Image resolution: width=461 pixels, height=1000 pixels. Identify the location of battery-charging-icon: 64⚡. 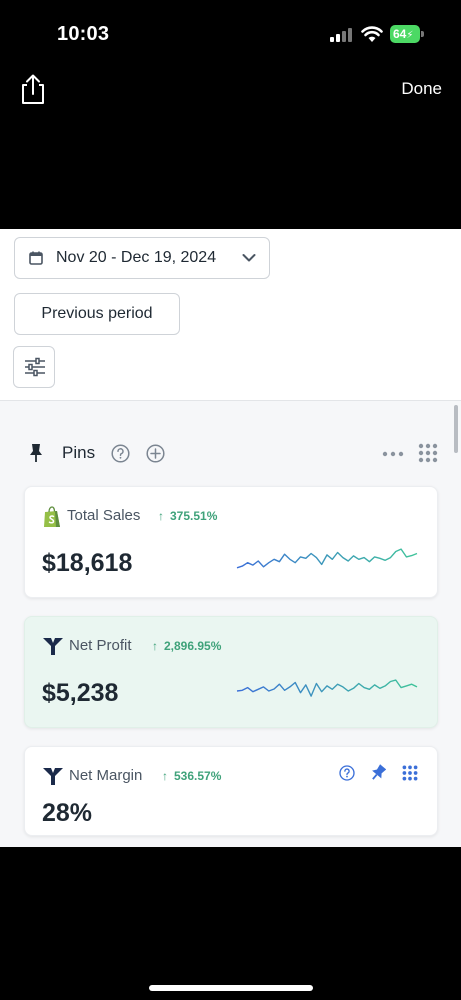
(407, 34).